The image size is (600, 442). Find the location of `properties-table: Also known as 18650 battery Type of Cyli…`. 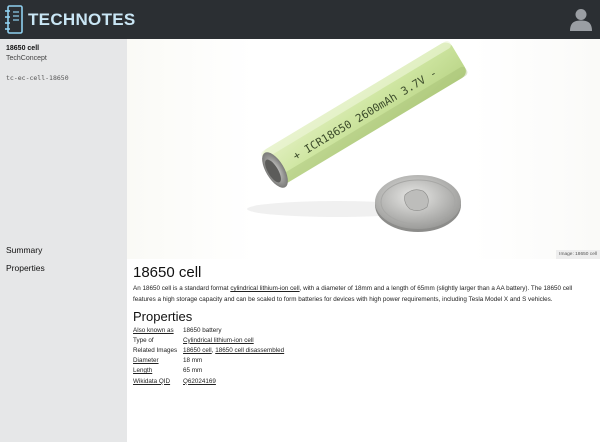

properties-table: Also known as 18650 battery Type of Cyli… is located at coordinates (364, 355).